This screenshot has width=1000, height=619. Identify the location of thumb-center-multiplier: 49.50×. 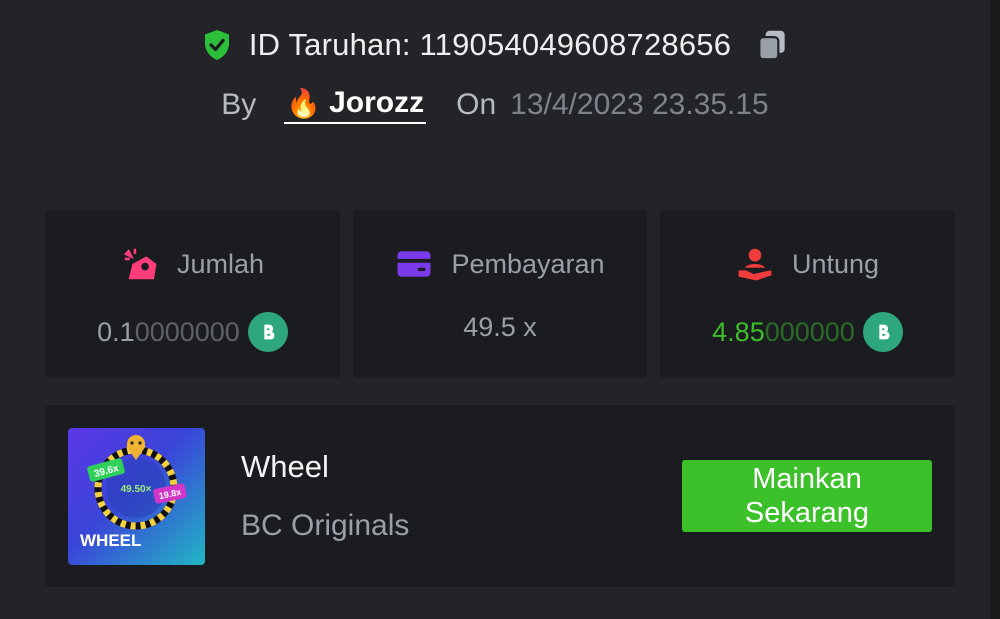
(136, 489).